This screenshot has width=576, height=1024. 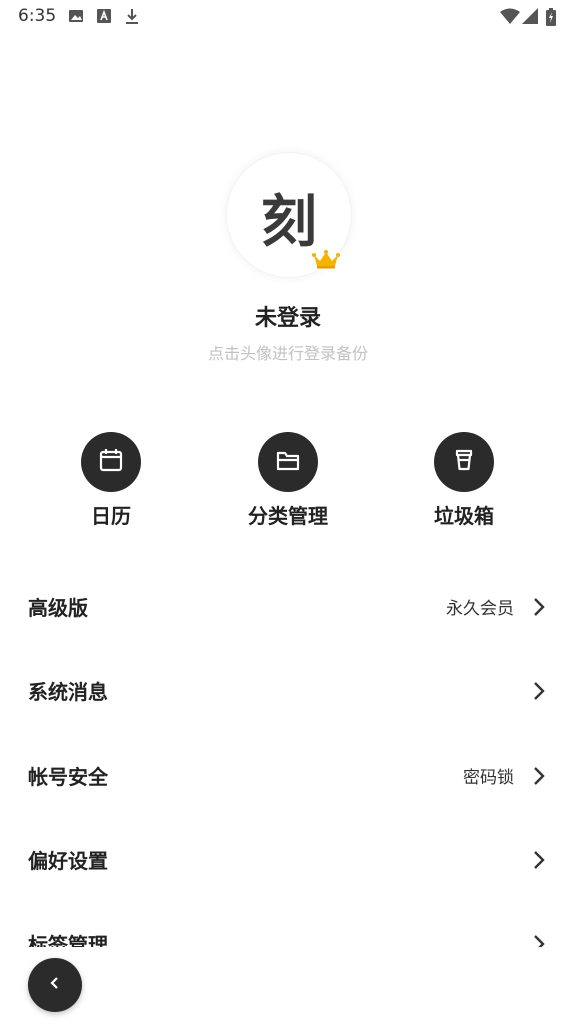 I want to click on crown-icon, so click(x=326, y=261).